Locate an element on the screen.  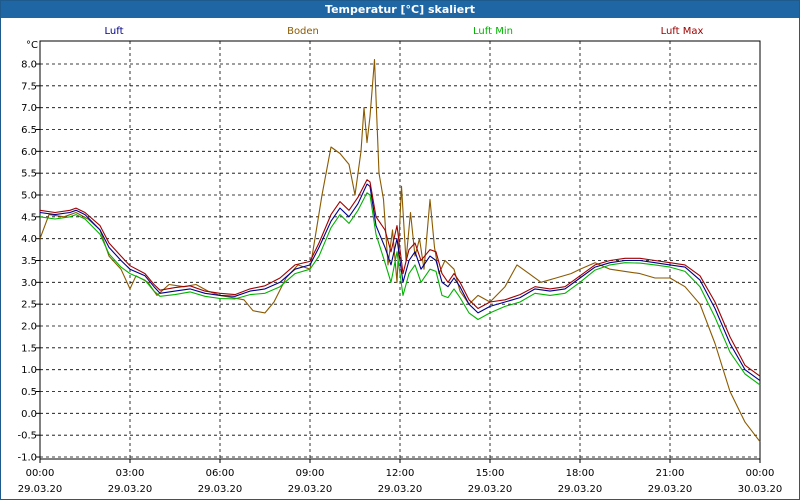
y-tick-label: 6.5 is located at coordinates (29, 130).